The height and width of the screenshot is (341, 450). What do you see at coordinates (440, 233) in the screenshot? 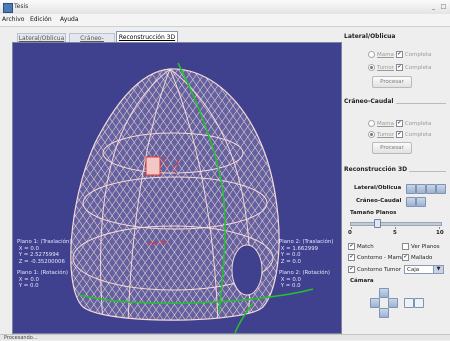
I see `slider-max-label: 10` at bounding box center [440, 233].